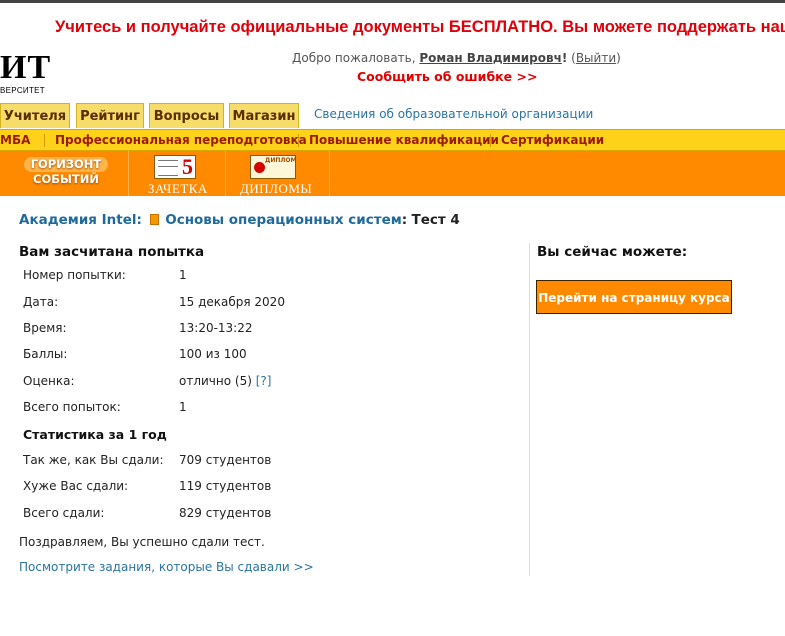  I want to click on stats-value: 829 студентов, so click(225, 513).